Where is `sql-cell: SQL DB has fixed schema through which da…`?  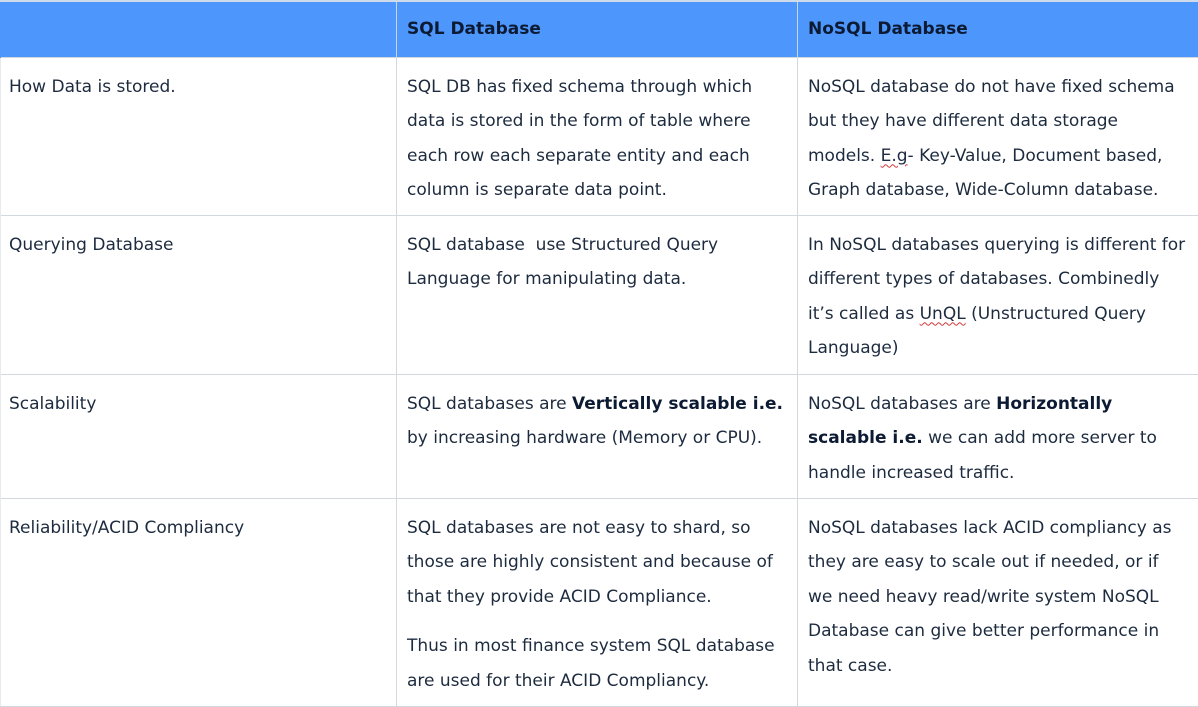
sql-cell: SQL DB has fixed schema through which da… is located at coordinates (597, 136).